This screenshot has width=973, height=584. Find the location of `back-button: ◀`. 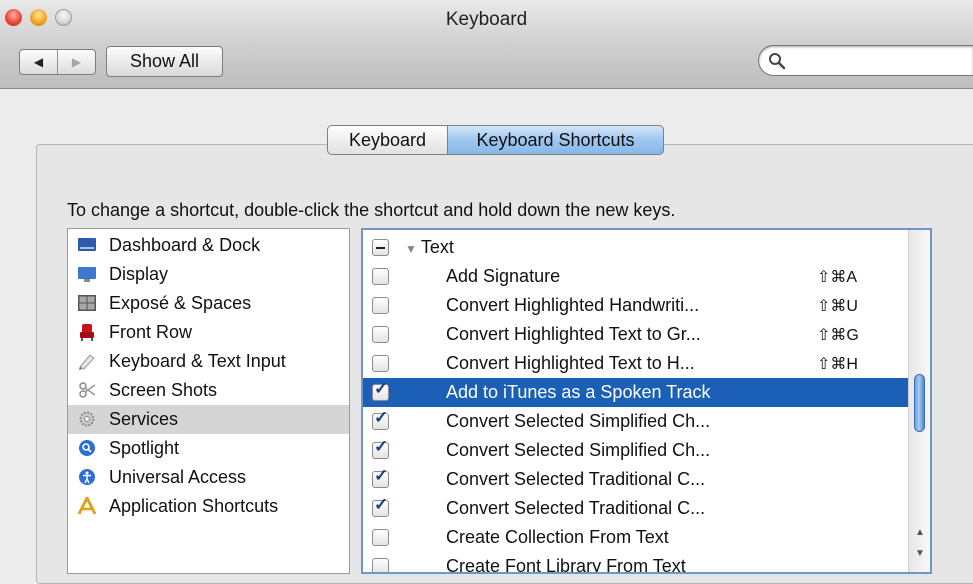

back-button: ◀ is located at coordinates (39, 62).